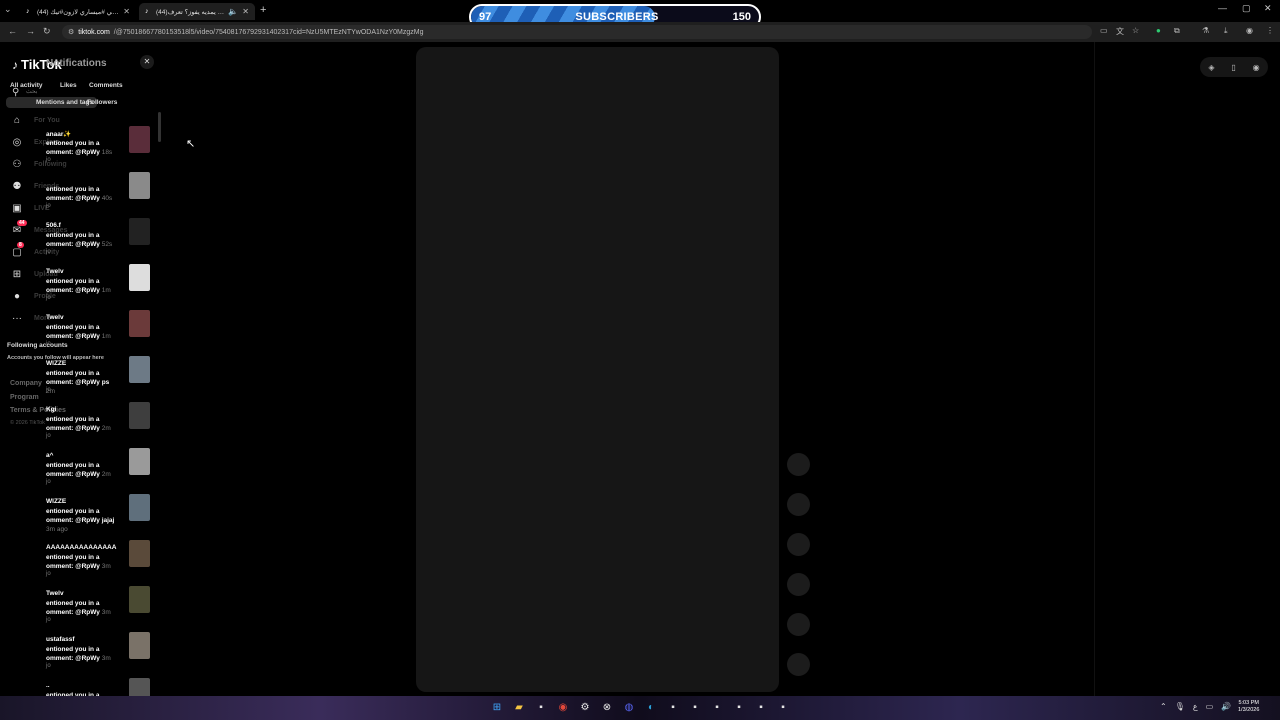 Image resolution: width=1280 pixels, height=720 pixels. I want to click on filter-comments: Comments, so click(106, 85).